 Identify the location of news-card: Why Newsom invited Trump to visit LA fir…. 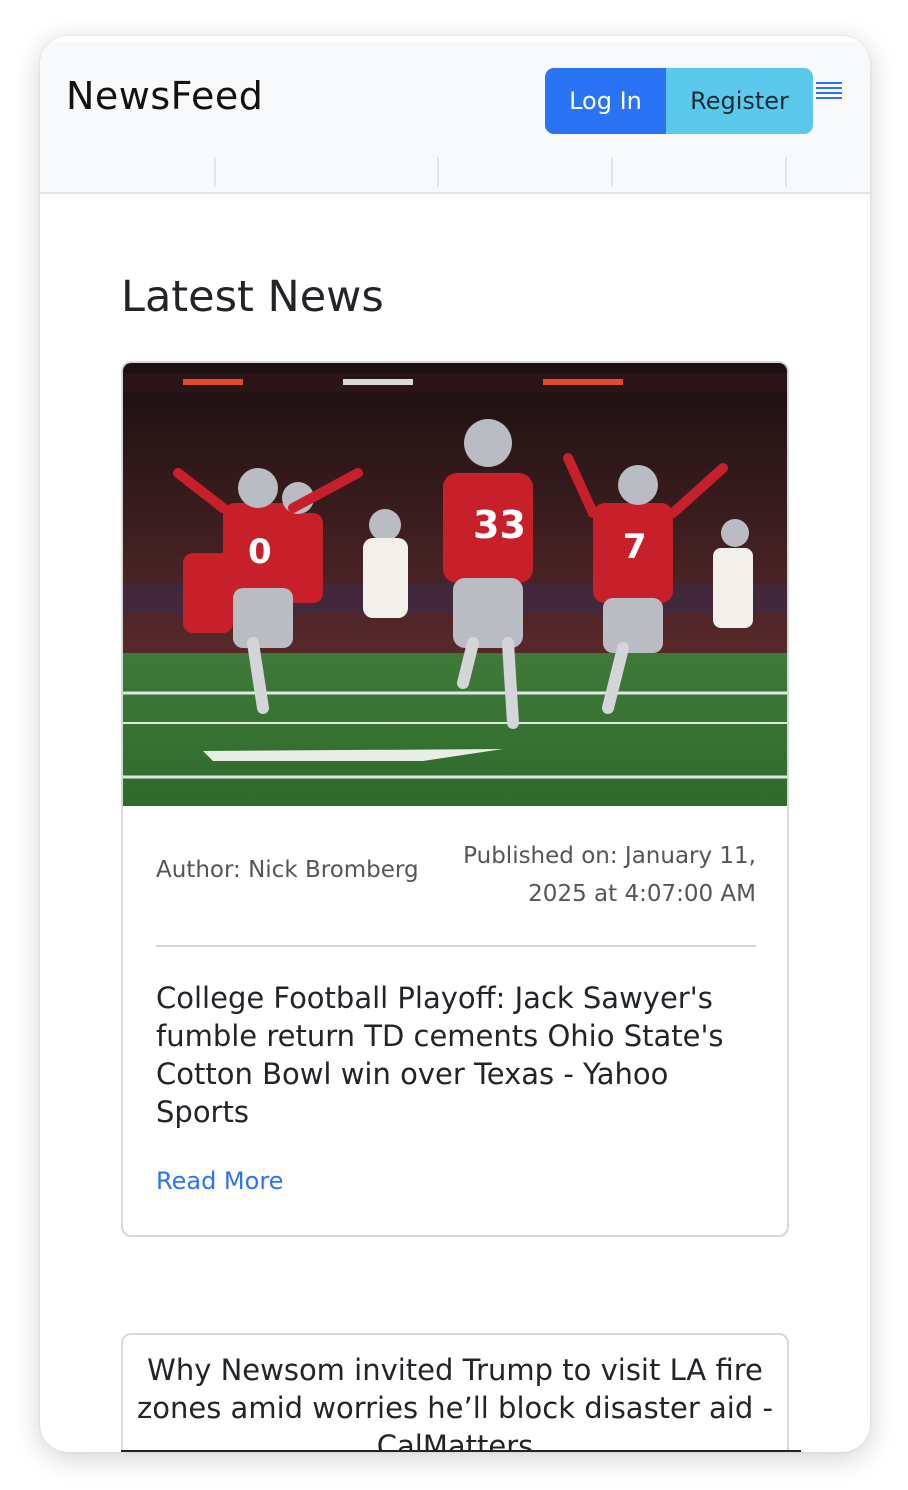
(455, 1392).